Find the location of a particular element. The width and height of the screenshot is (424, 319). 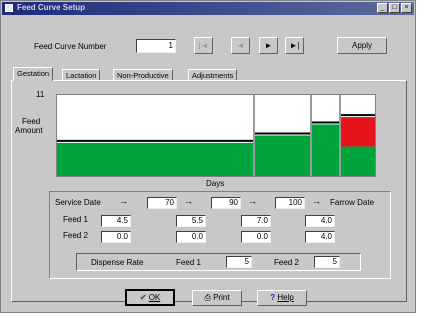

feed1-input-4: 4.0 is located at coordinates (320, 221).